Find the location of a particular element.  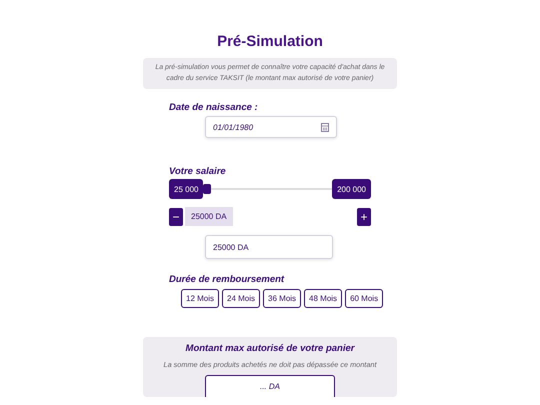

salary-label: Votre salaire is located at coordinates (197, 171).